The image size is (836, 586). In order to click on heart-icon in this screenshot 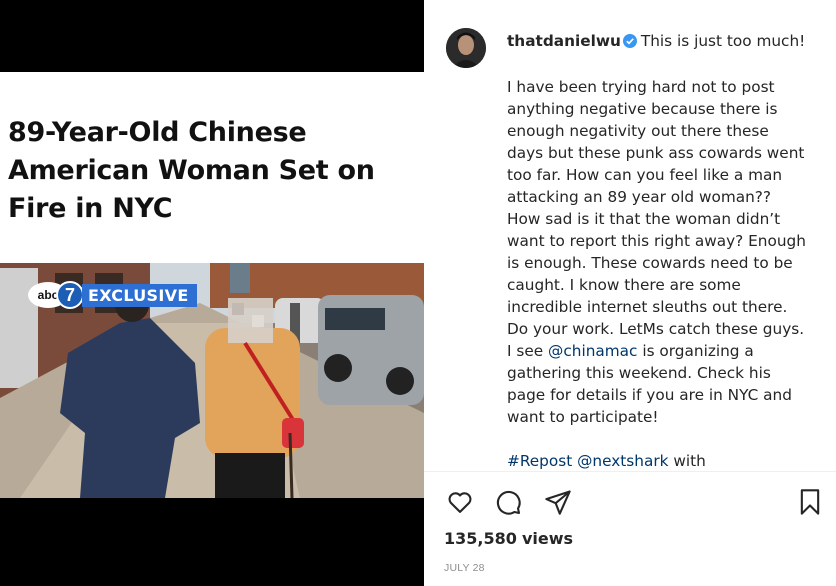, I will do `click(460, 502)`.